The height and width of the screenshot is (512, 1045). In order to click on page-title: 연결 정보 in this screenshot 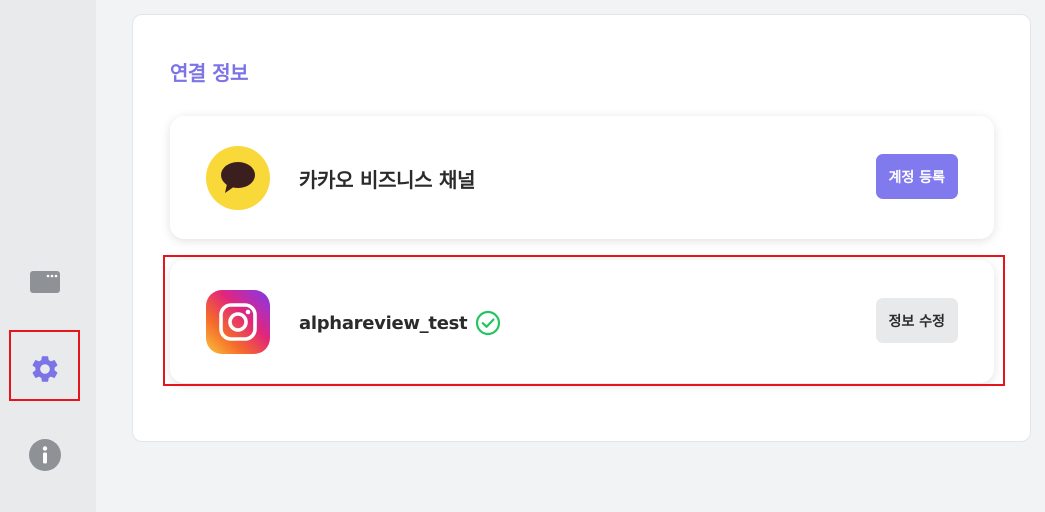, I will do `click(209, 73)`.